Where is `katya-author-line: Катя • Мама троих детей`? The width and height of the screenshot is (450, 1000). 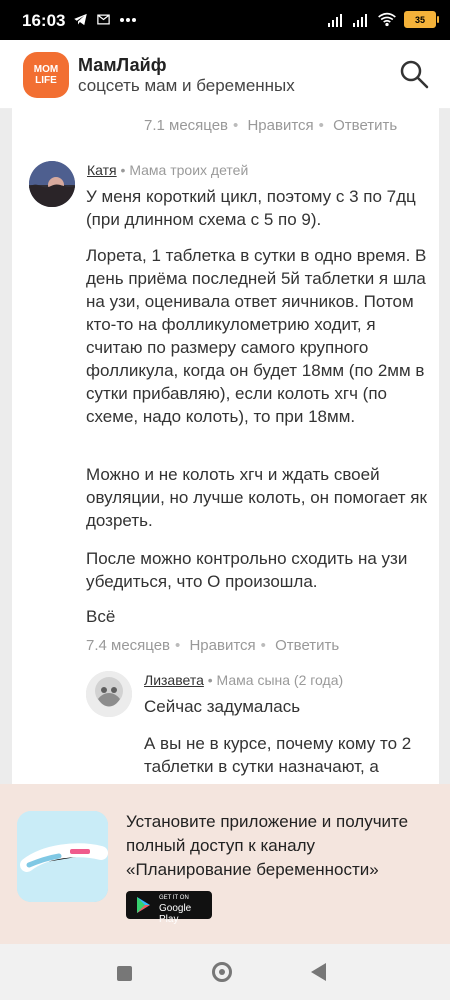 katya-author-line: Катя • Мама троих детей is located at coordinates (167, 170).